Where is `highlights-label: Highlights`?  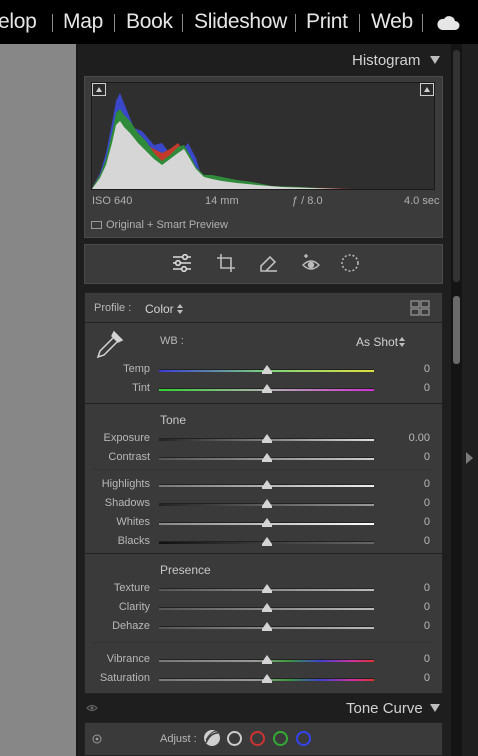 highlights-label: Highlights is located at coordinates (125, 484).